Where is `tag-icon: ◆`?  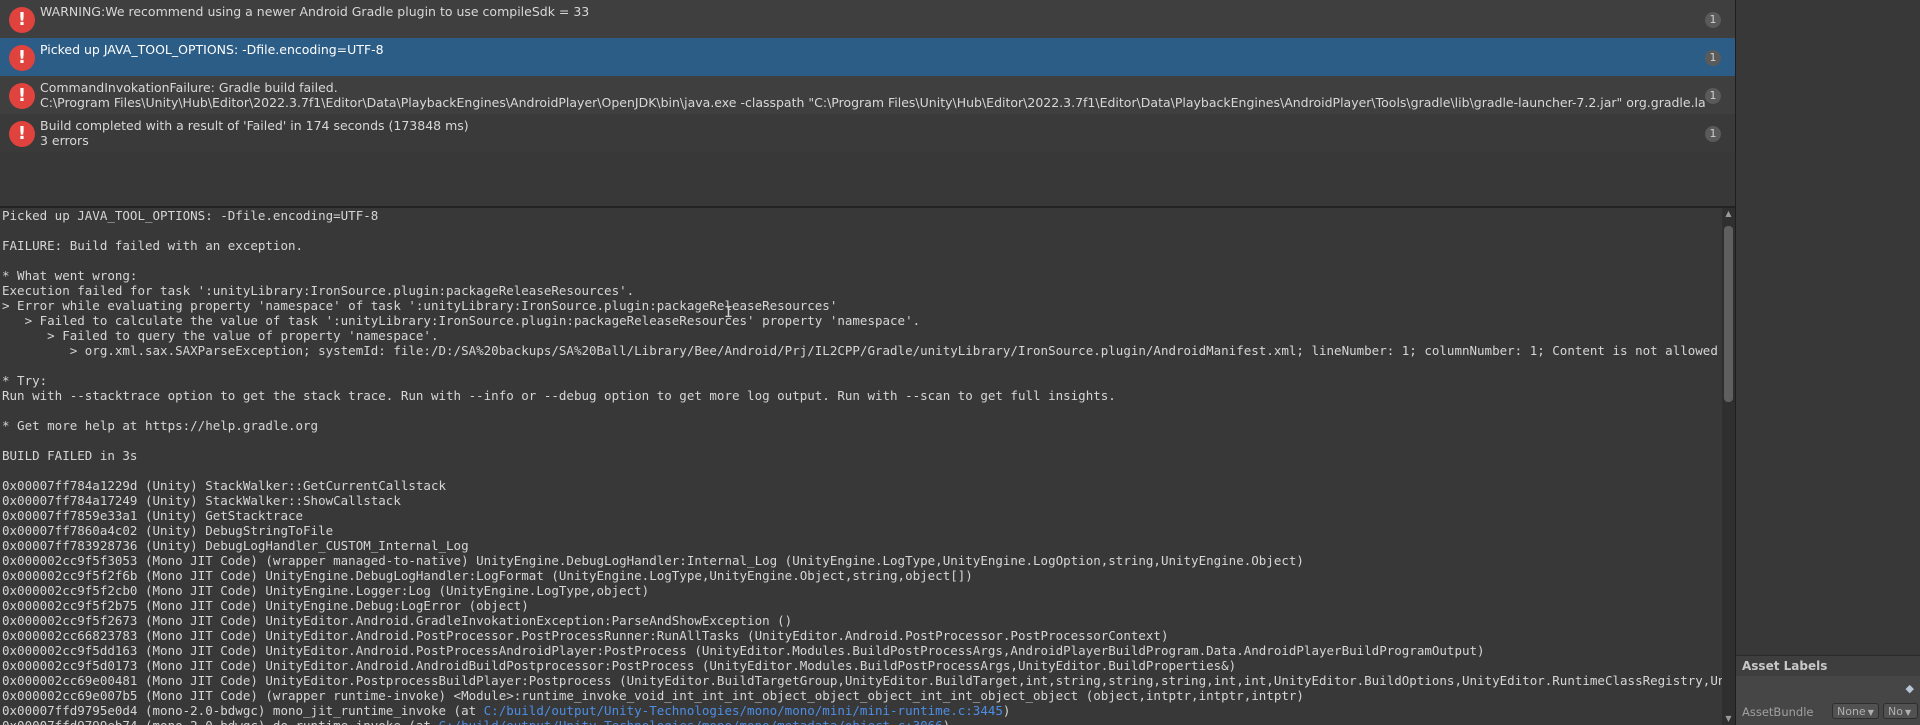
tag-icon: ◆ is located at coordinates (1910, 688).